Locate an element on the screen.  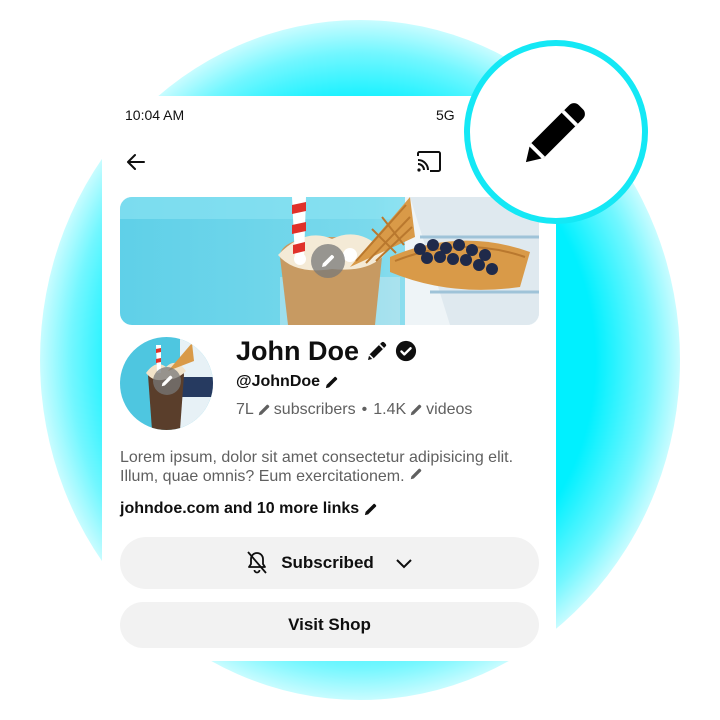
channel-handle: @JohnDoe is located at coordinates (278, 381).